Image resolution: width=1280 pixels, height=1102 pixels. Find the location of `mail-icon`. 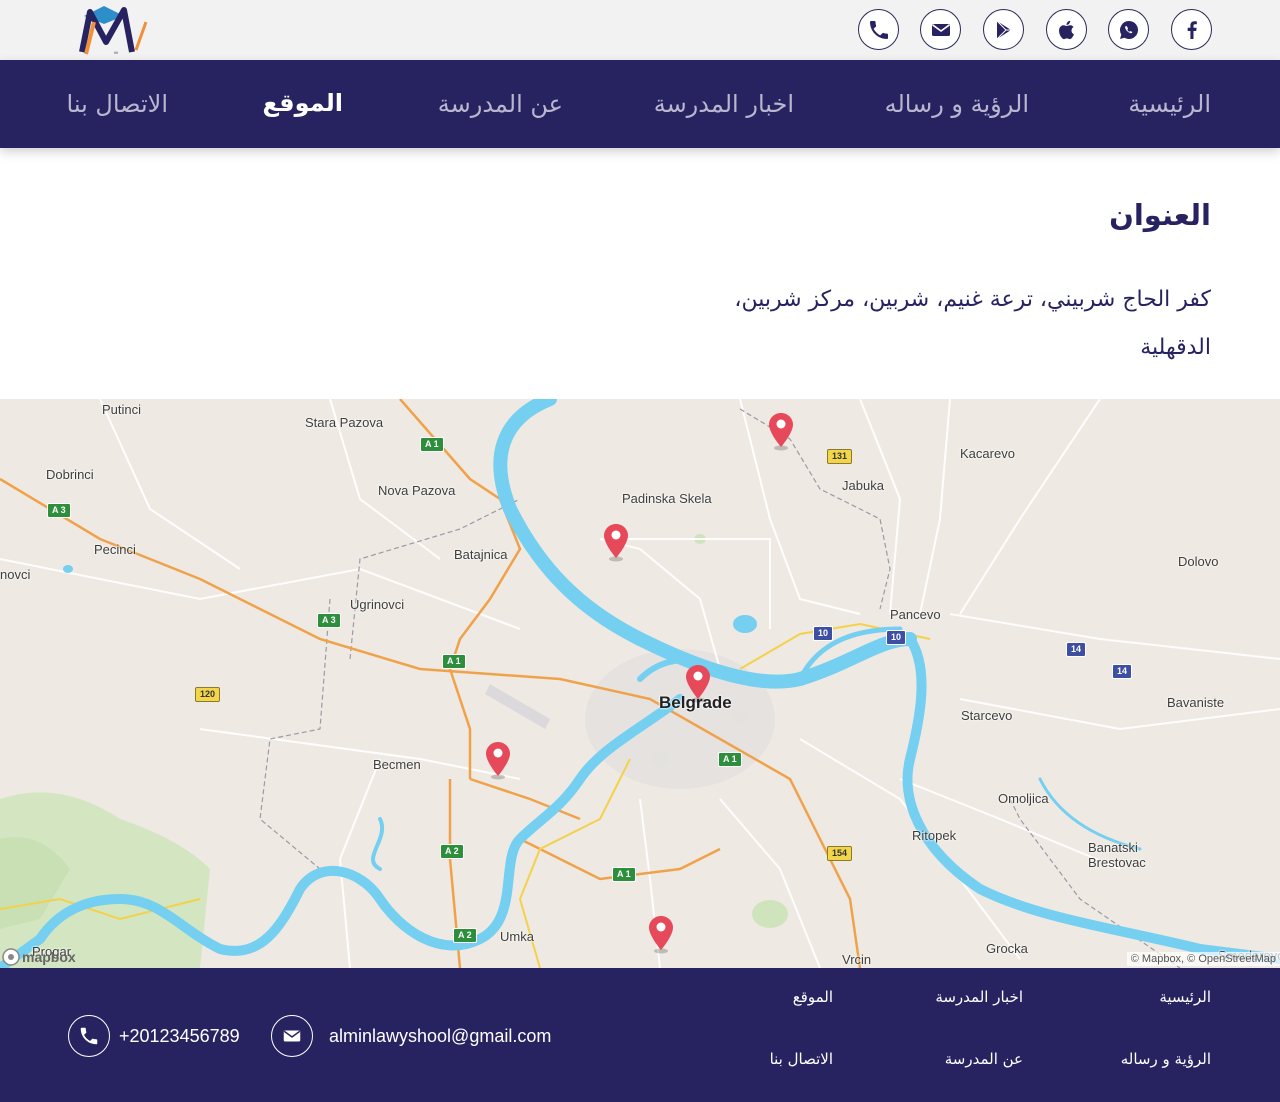

mail-icon is located at coordinates (940, 29).